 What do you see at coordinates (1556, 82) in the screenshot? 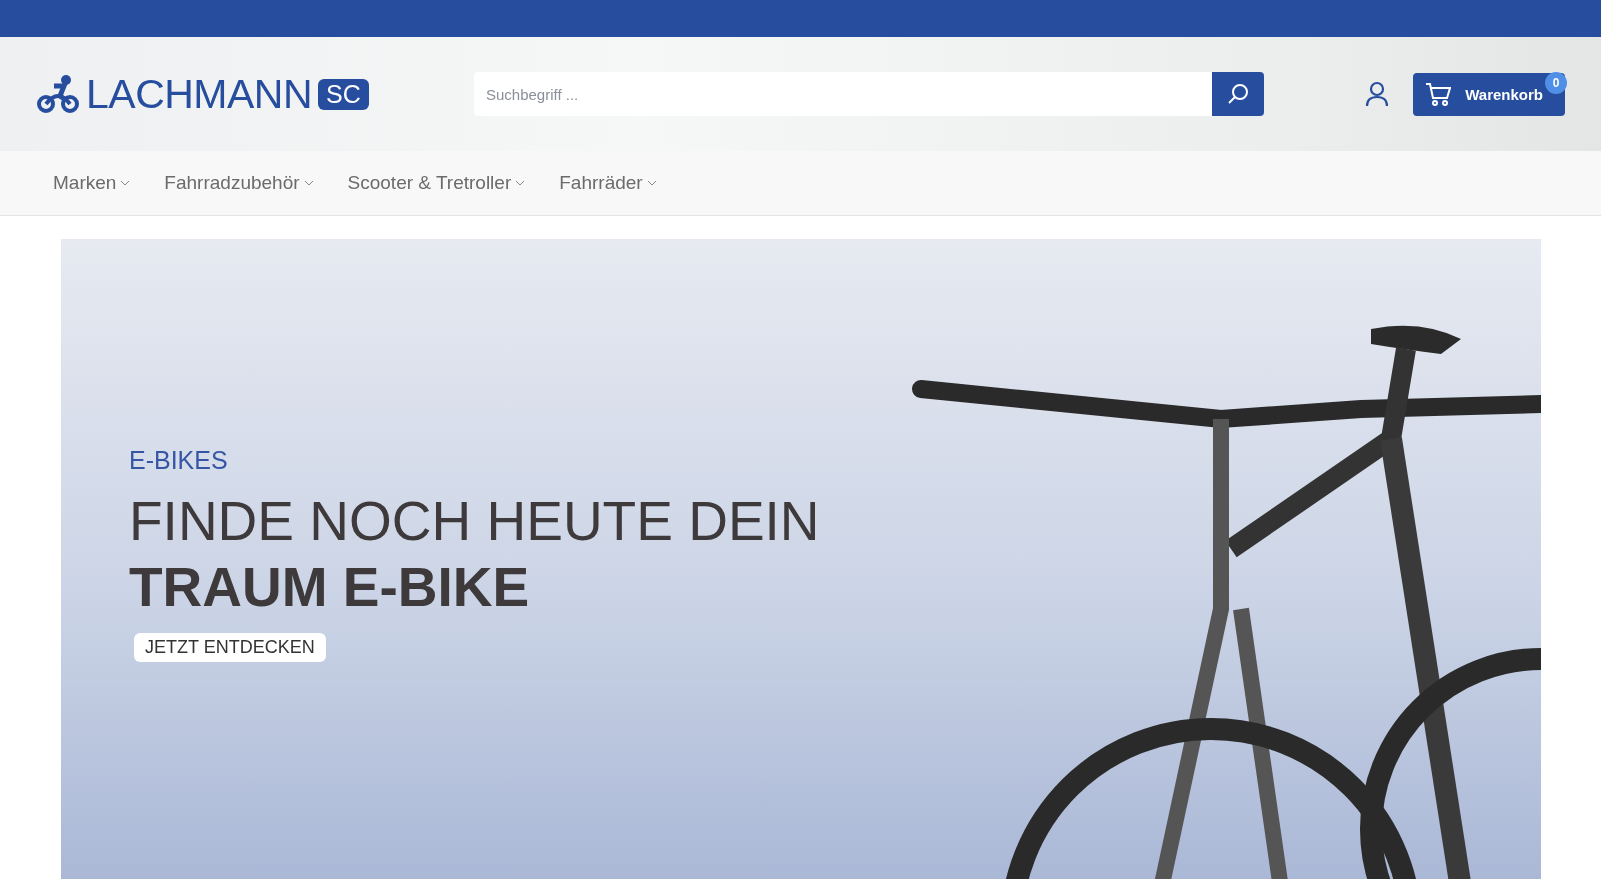
I see `cart-count-badge: 0` at bounding box center [1556, 82].